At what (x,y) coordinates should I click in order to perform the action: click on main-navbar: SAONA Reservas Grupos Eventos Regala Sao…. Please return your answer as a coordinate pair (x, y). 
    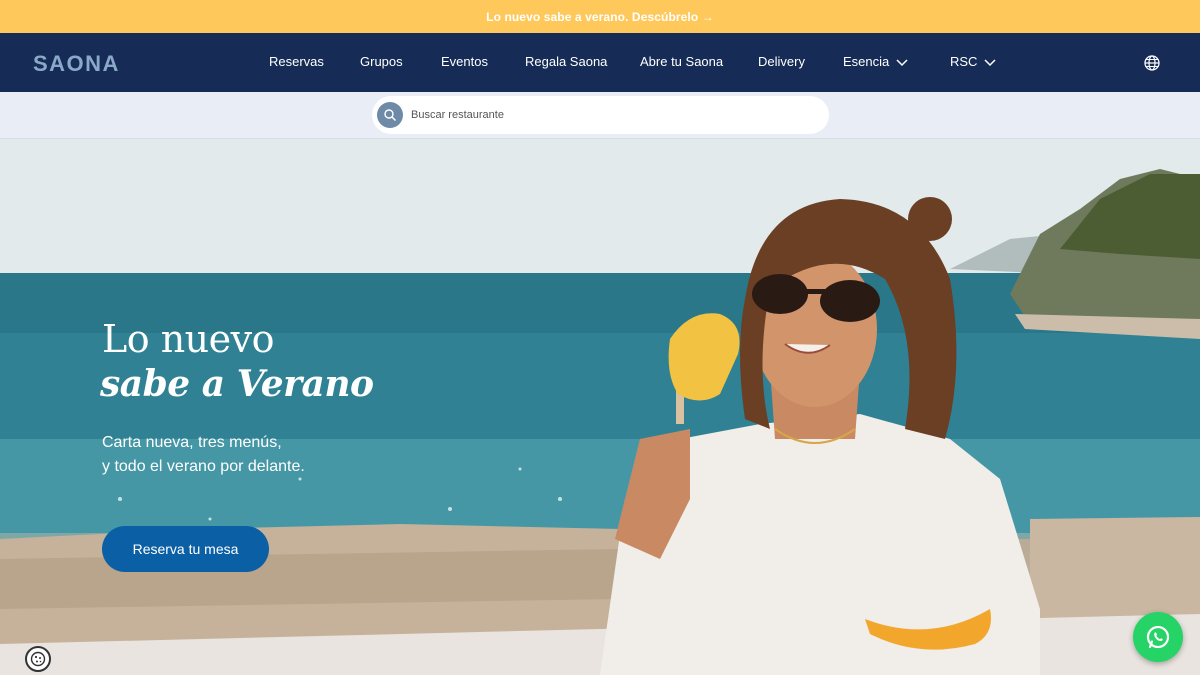
    Looking at the image, I should click on (600, 62).